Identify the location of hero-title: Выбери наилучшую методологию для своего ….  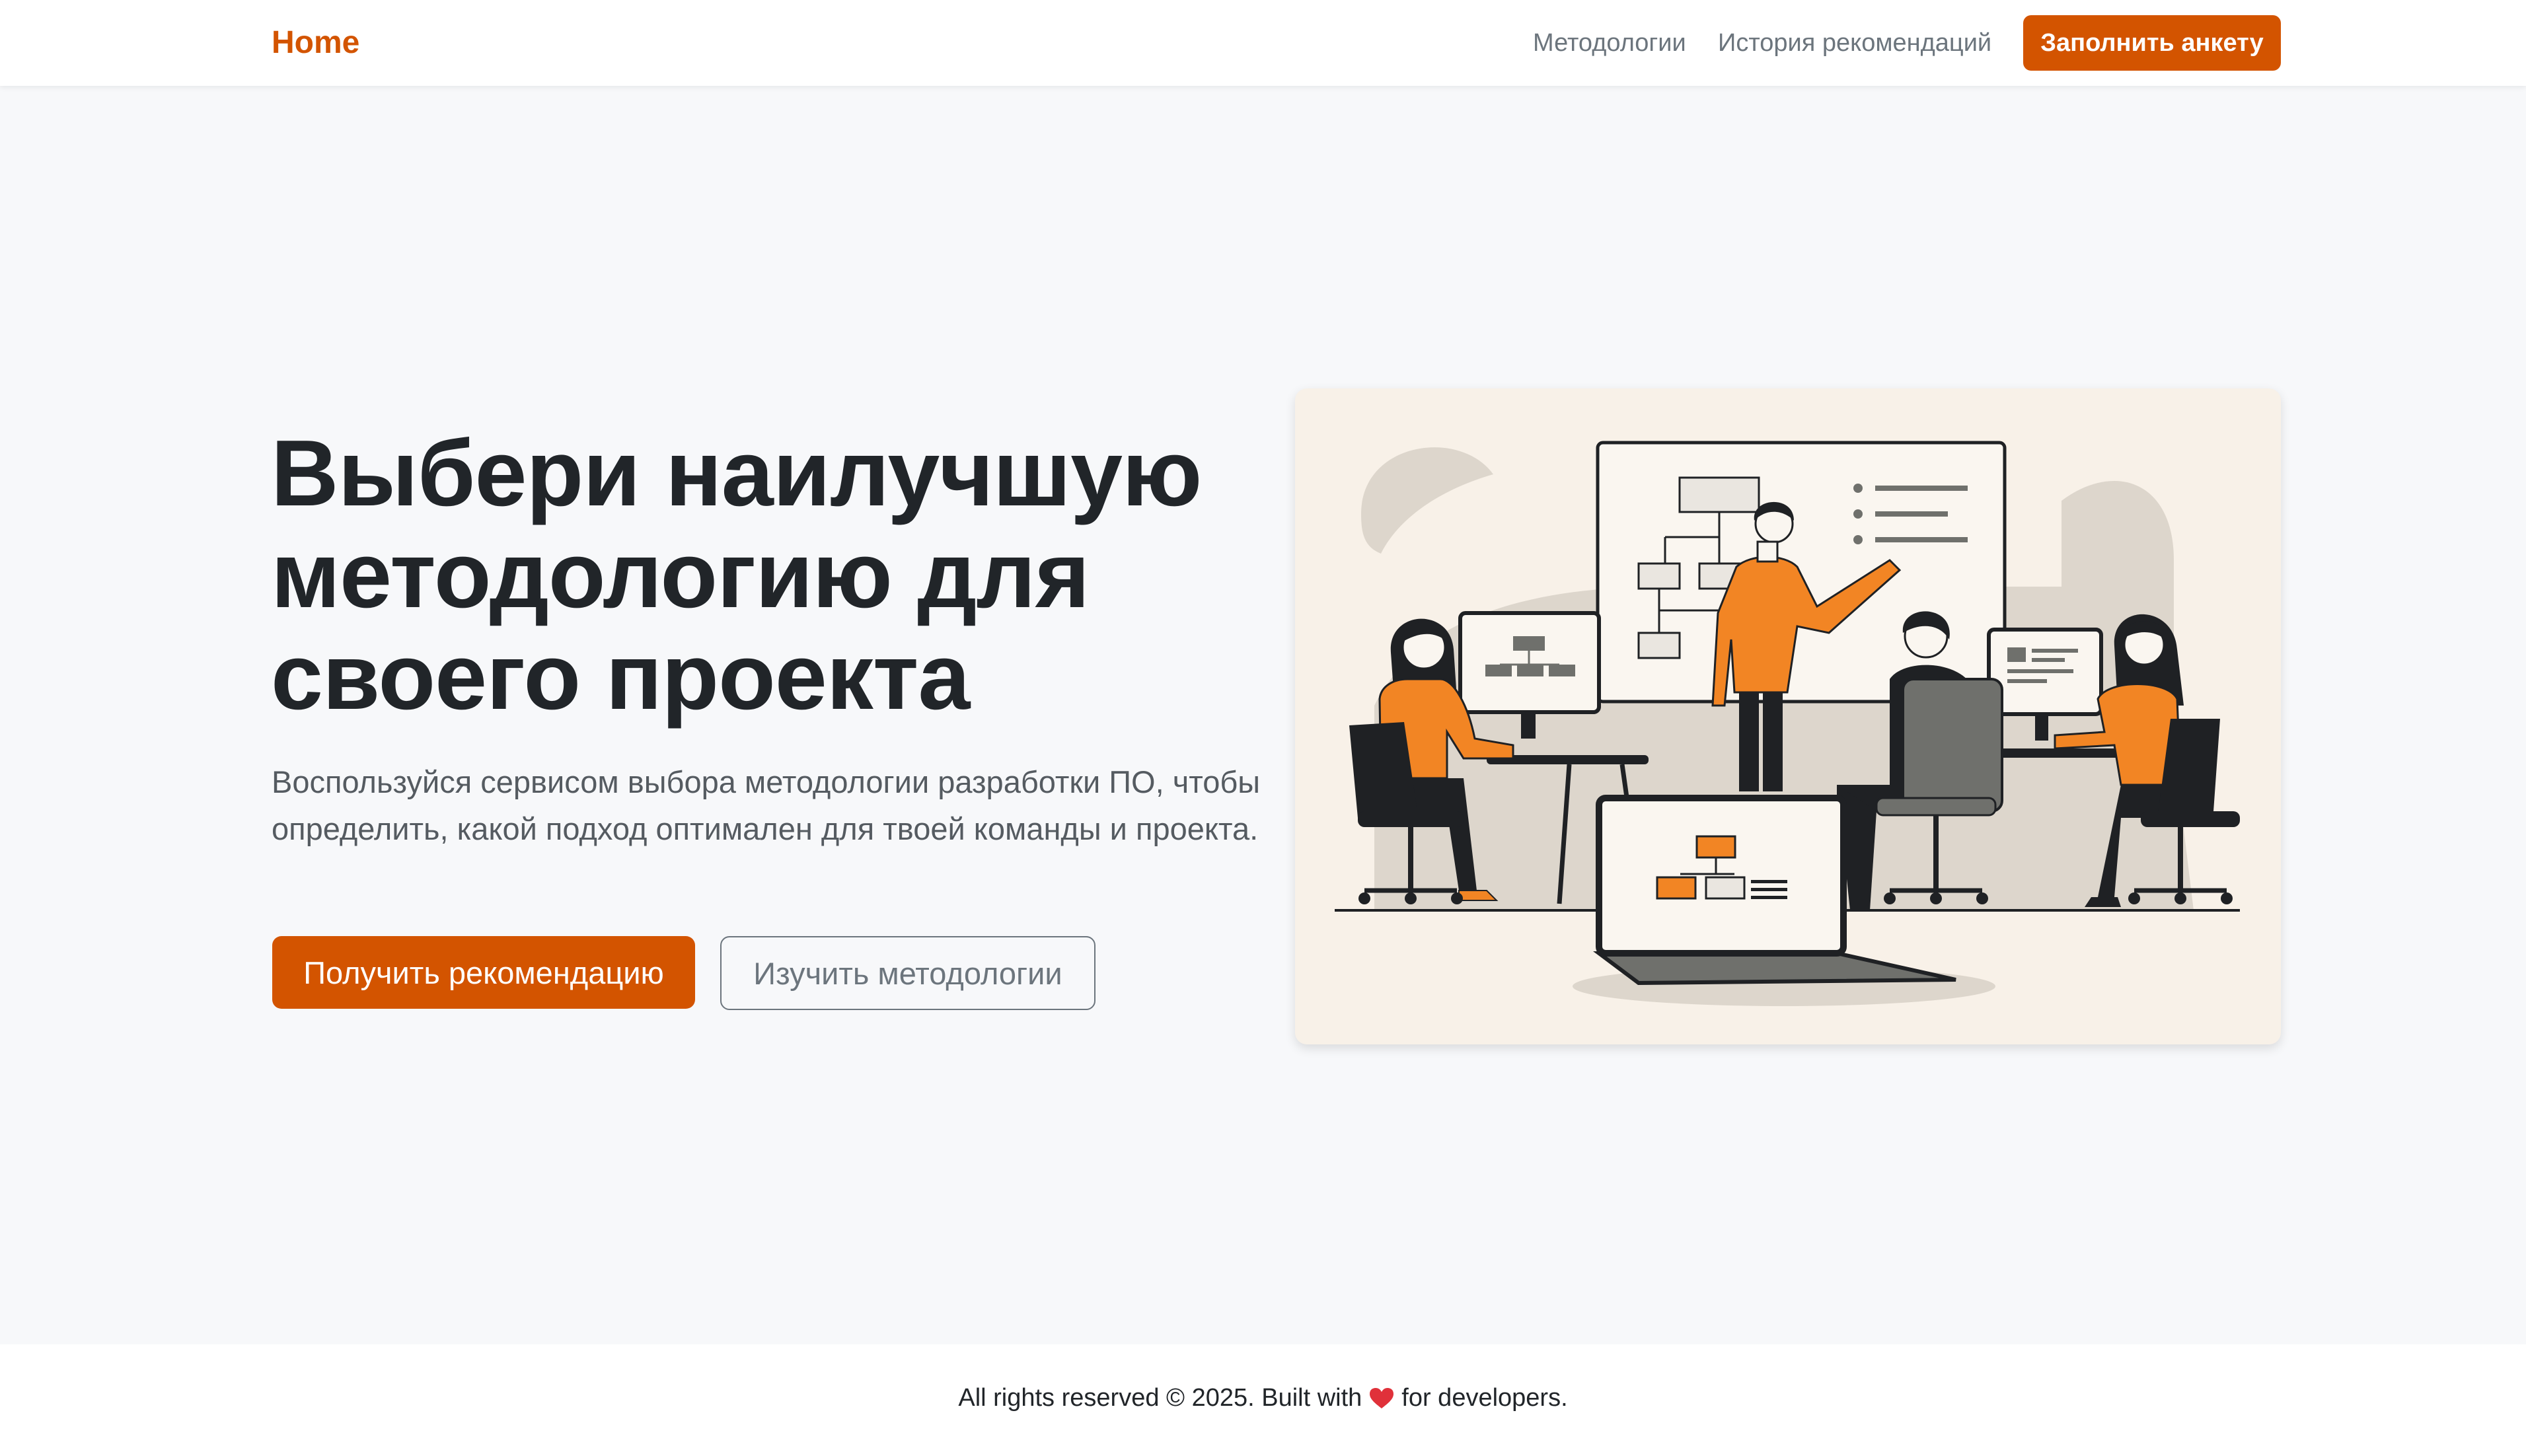
(736, 575).